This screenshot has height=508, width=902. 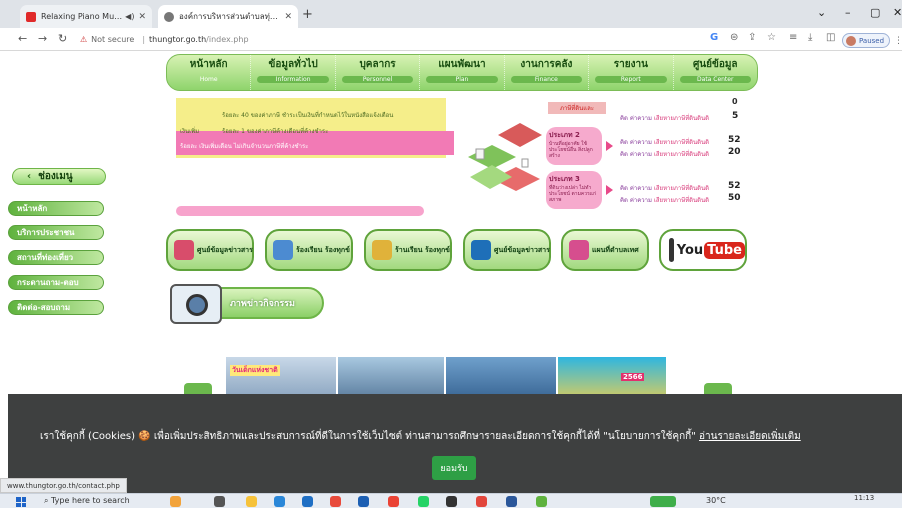 I want to click on tax-line-2-label: เงินเพิ่ม, so click(x=190, y=131).